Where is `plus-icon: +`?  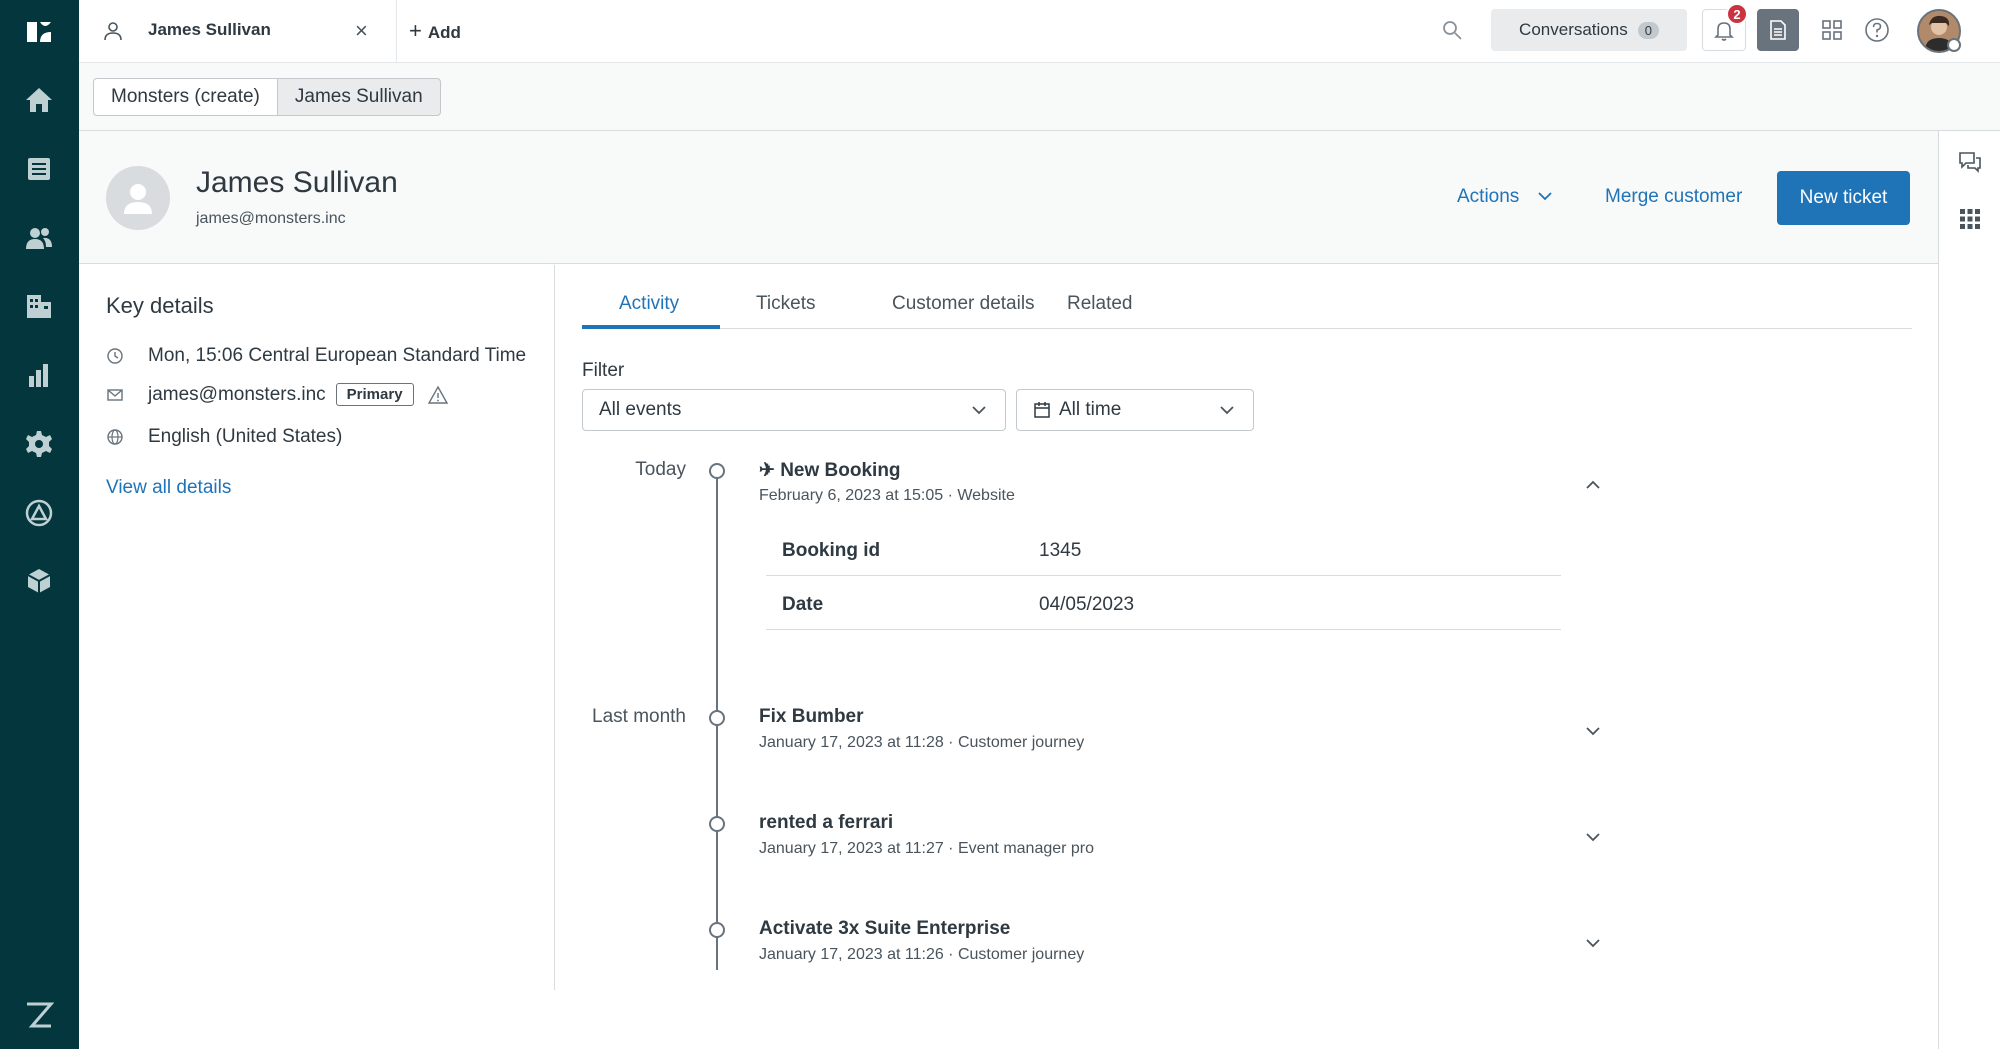 plus-icon: + is located at coordinates (415, 30).